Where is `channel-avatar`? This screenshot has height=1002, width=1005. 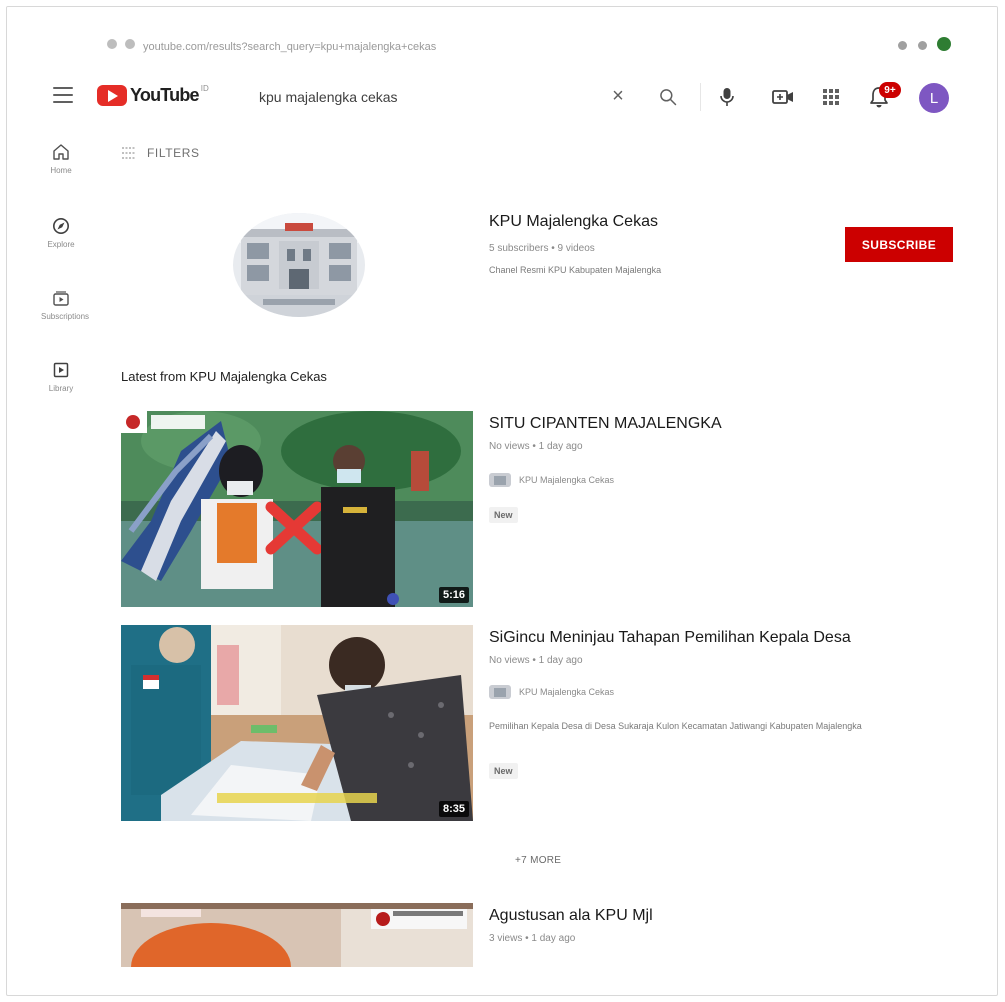
channel-avatar is located at coordinates (299, 265).